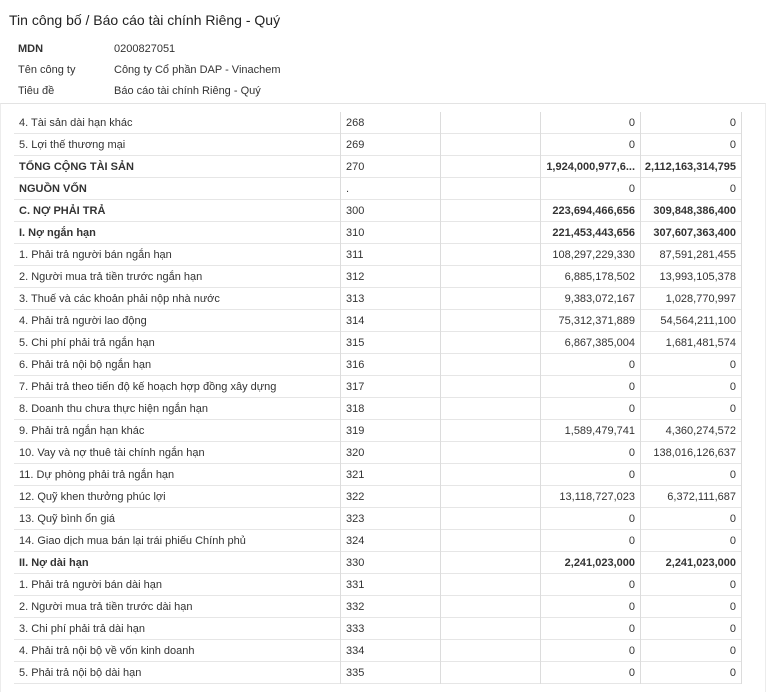 The height and width of the screenshot is (692, 766). I want to click on table-row: 5. Phải trả nội bộ dài hạn 335 0 0, so click(378, 673).